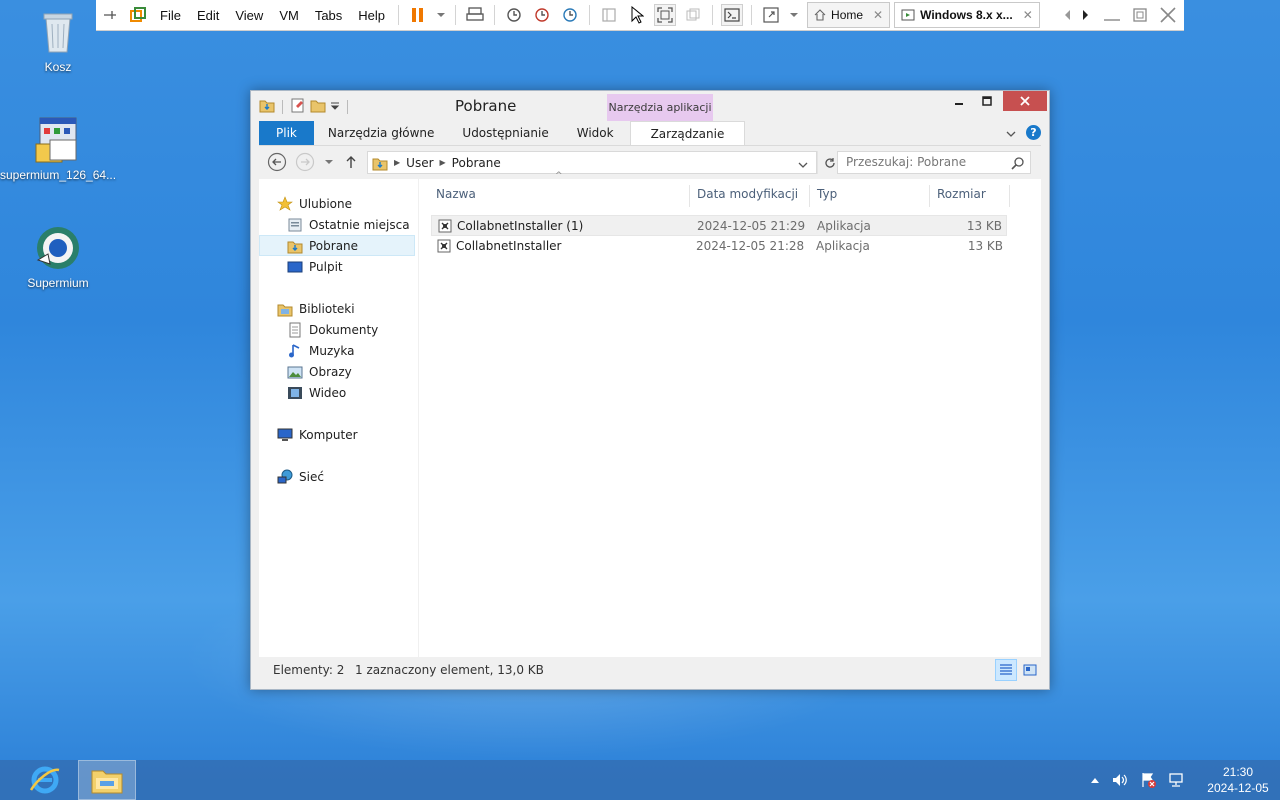 The width and height of the screenshot is (1280, 800). What do you see at coordinates (1025, 101) in the screenshot?
I see `close-button` at bounding box center [1025, 101].